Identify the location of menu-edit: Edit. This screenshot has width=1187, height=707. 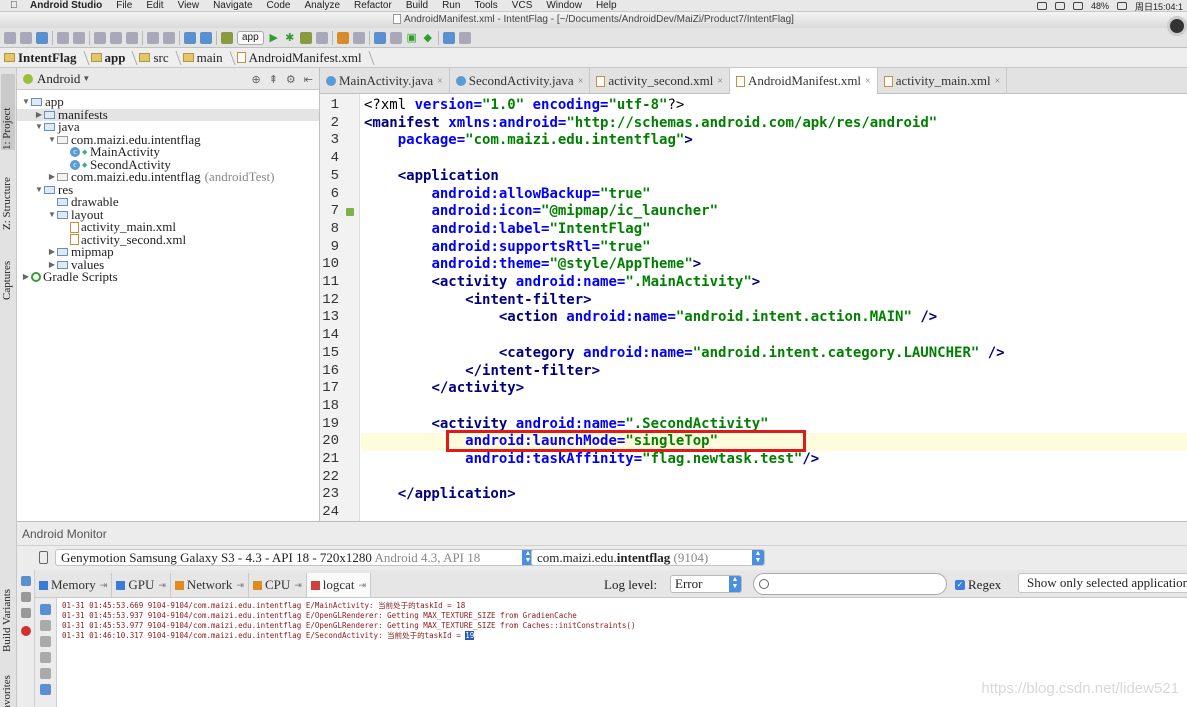
(154, 5).